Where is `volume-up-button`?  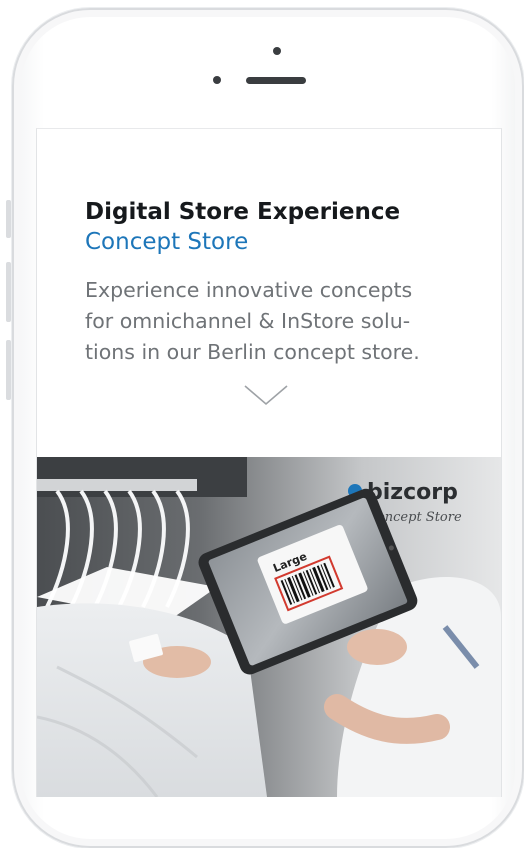 volume-up-button is located at coordinates (8, 292).